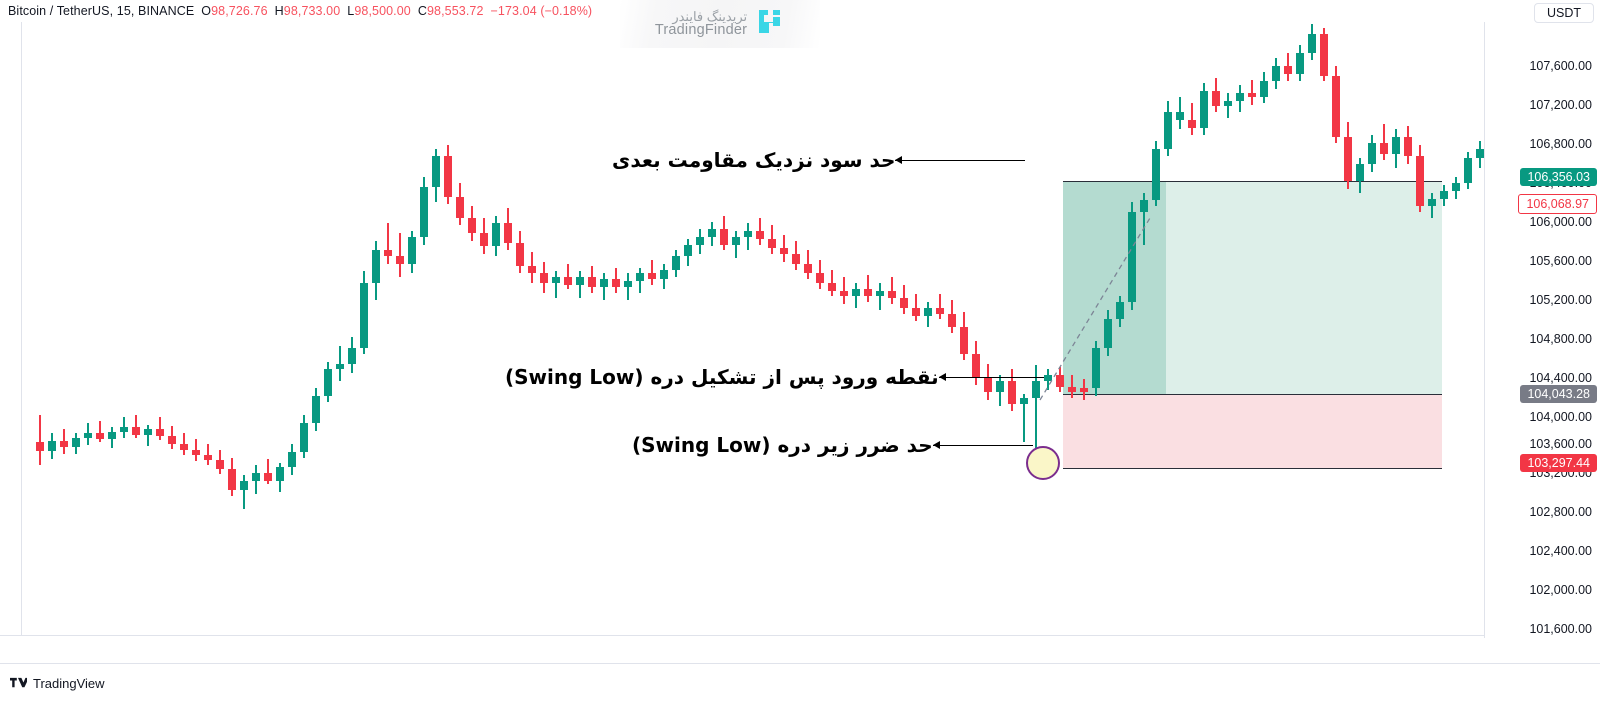 The height and width of the screenshot is (702, 1600). Describe the element at coordinates (1560, 378) in the screenshot. I see `price-tick-label: 104,400.00` at that location.